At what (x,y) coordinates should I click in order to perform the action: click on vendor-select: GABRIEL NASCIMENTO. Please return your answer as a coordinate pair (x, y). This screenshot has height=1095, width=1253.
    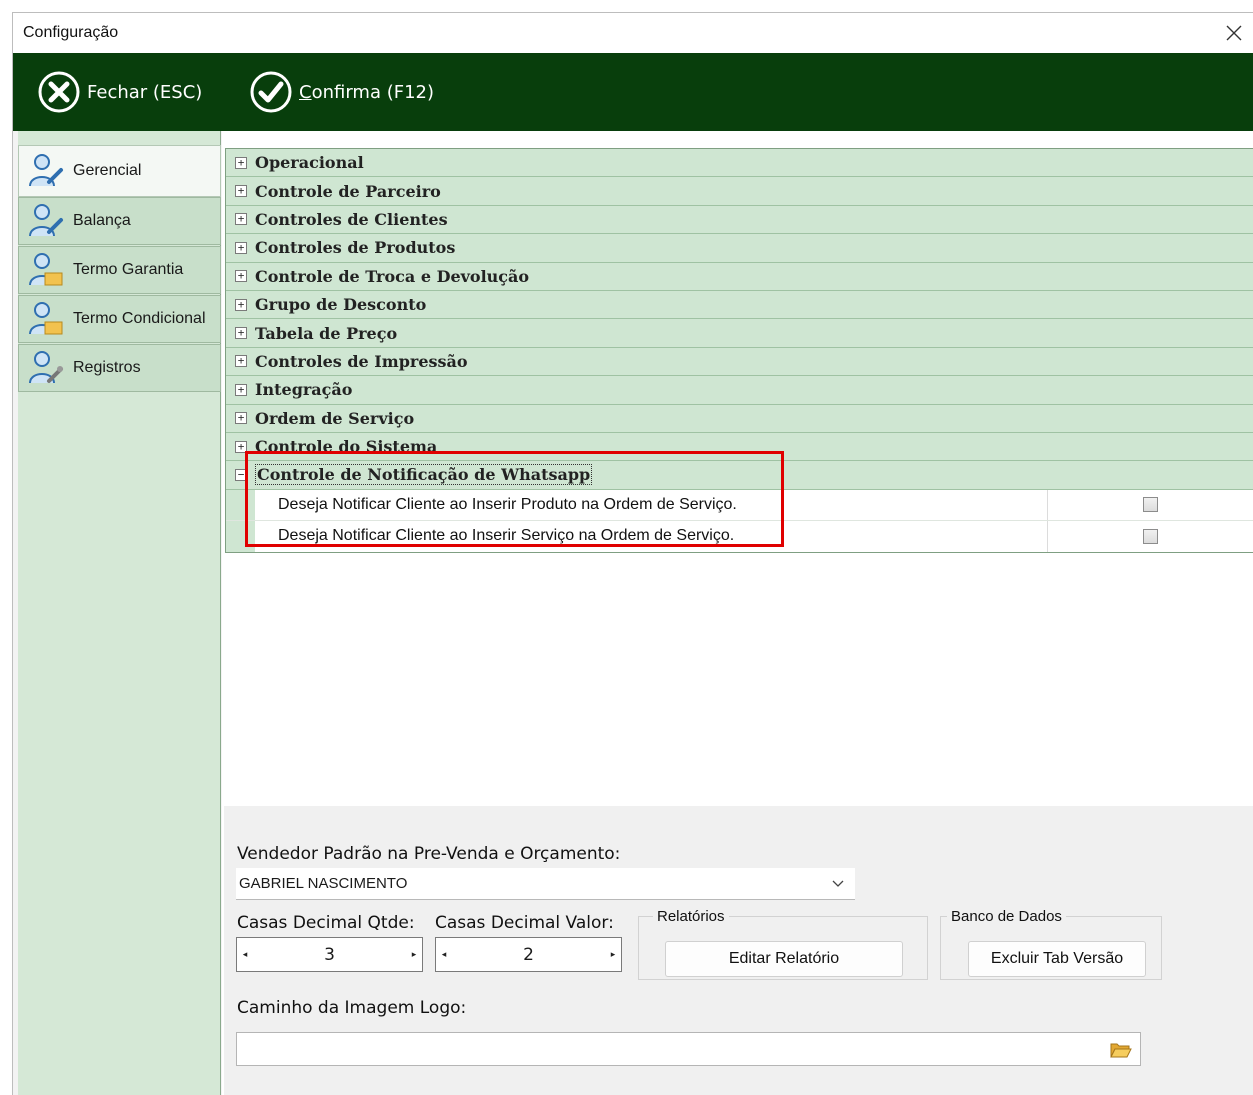
    Looking at the image, I should click on (545, 884).